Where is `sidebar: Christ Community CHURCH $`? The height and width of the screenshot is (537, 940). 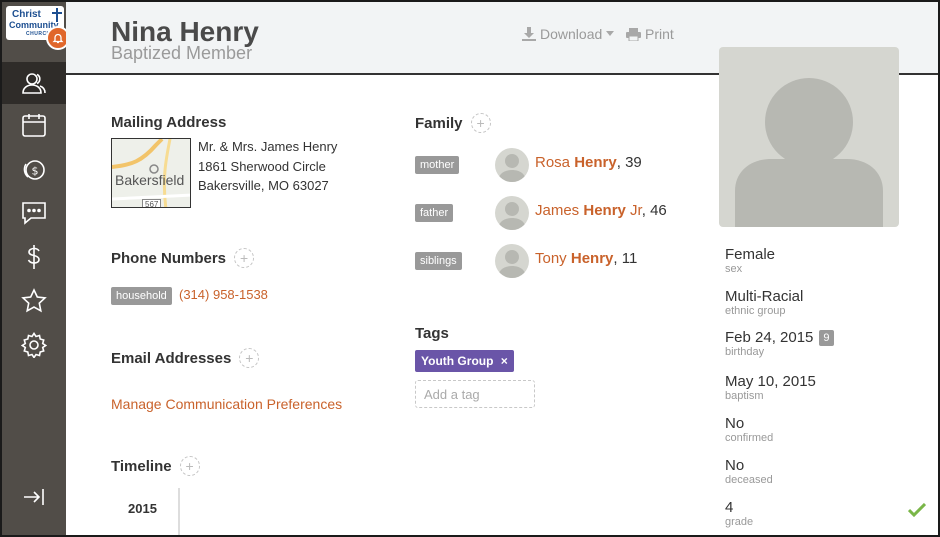
sidebar: Christ Community CHURCH $ is located at coordinates (36, 268).